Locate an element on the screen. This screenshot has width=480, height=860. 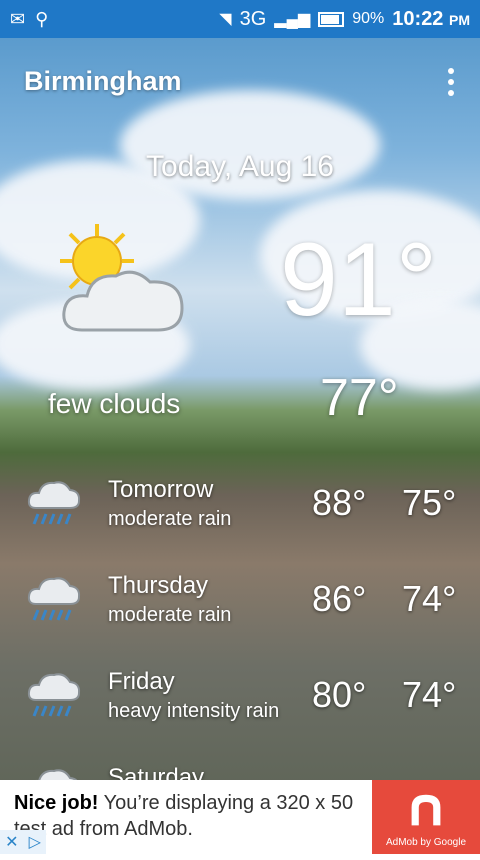
network-type: 3G is located at coordinates (253, 18).